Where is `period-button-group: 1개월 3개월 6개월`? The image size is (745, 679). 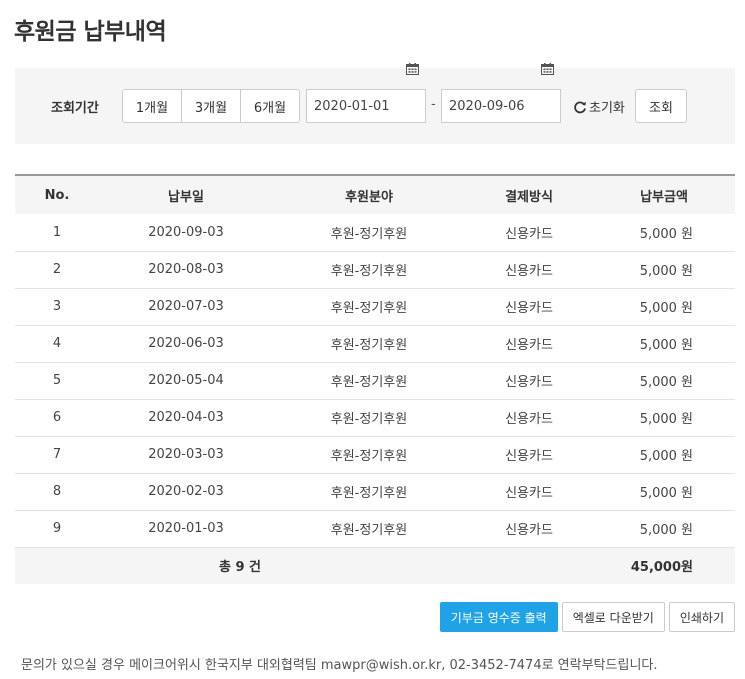
period-button-group: 1개월 3개월 6개월 is located at coordinates (211, 106).